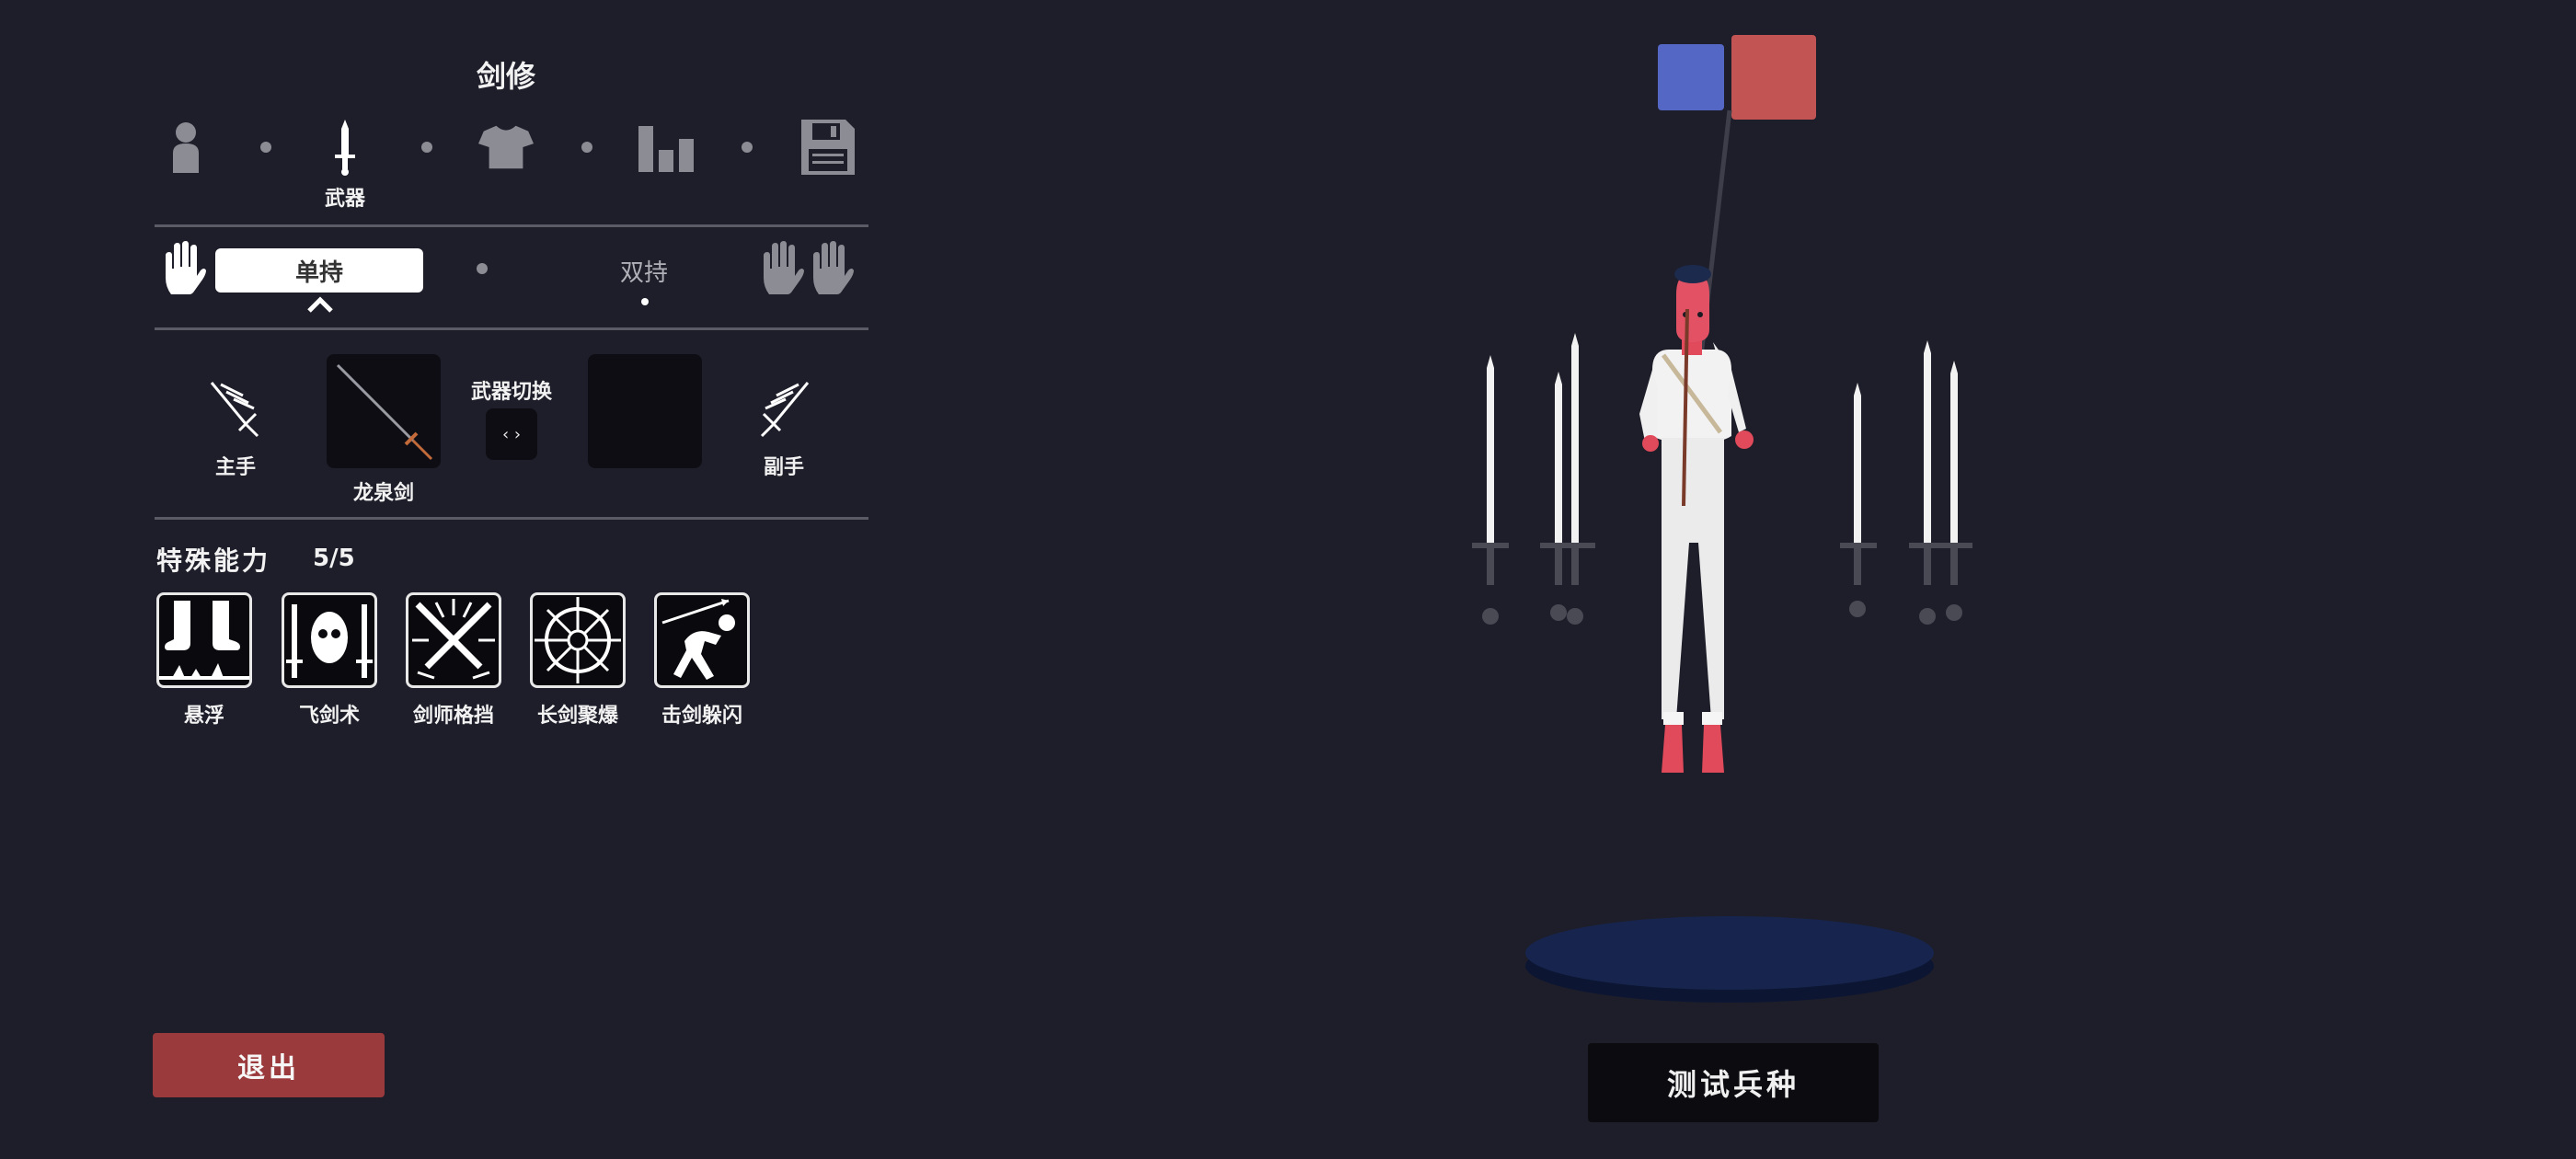 The height and width of the screenshot is (1159, 2576). What do you see at coordinates (506, 147) in the screenshot?
I see `shirt-icon` at bounding box center [506, 147].